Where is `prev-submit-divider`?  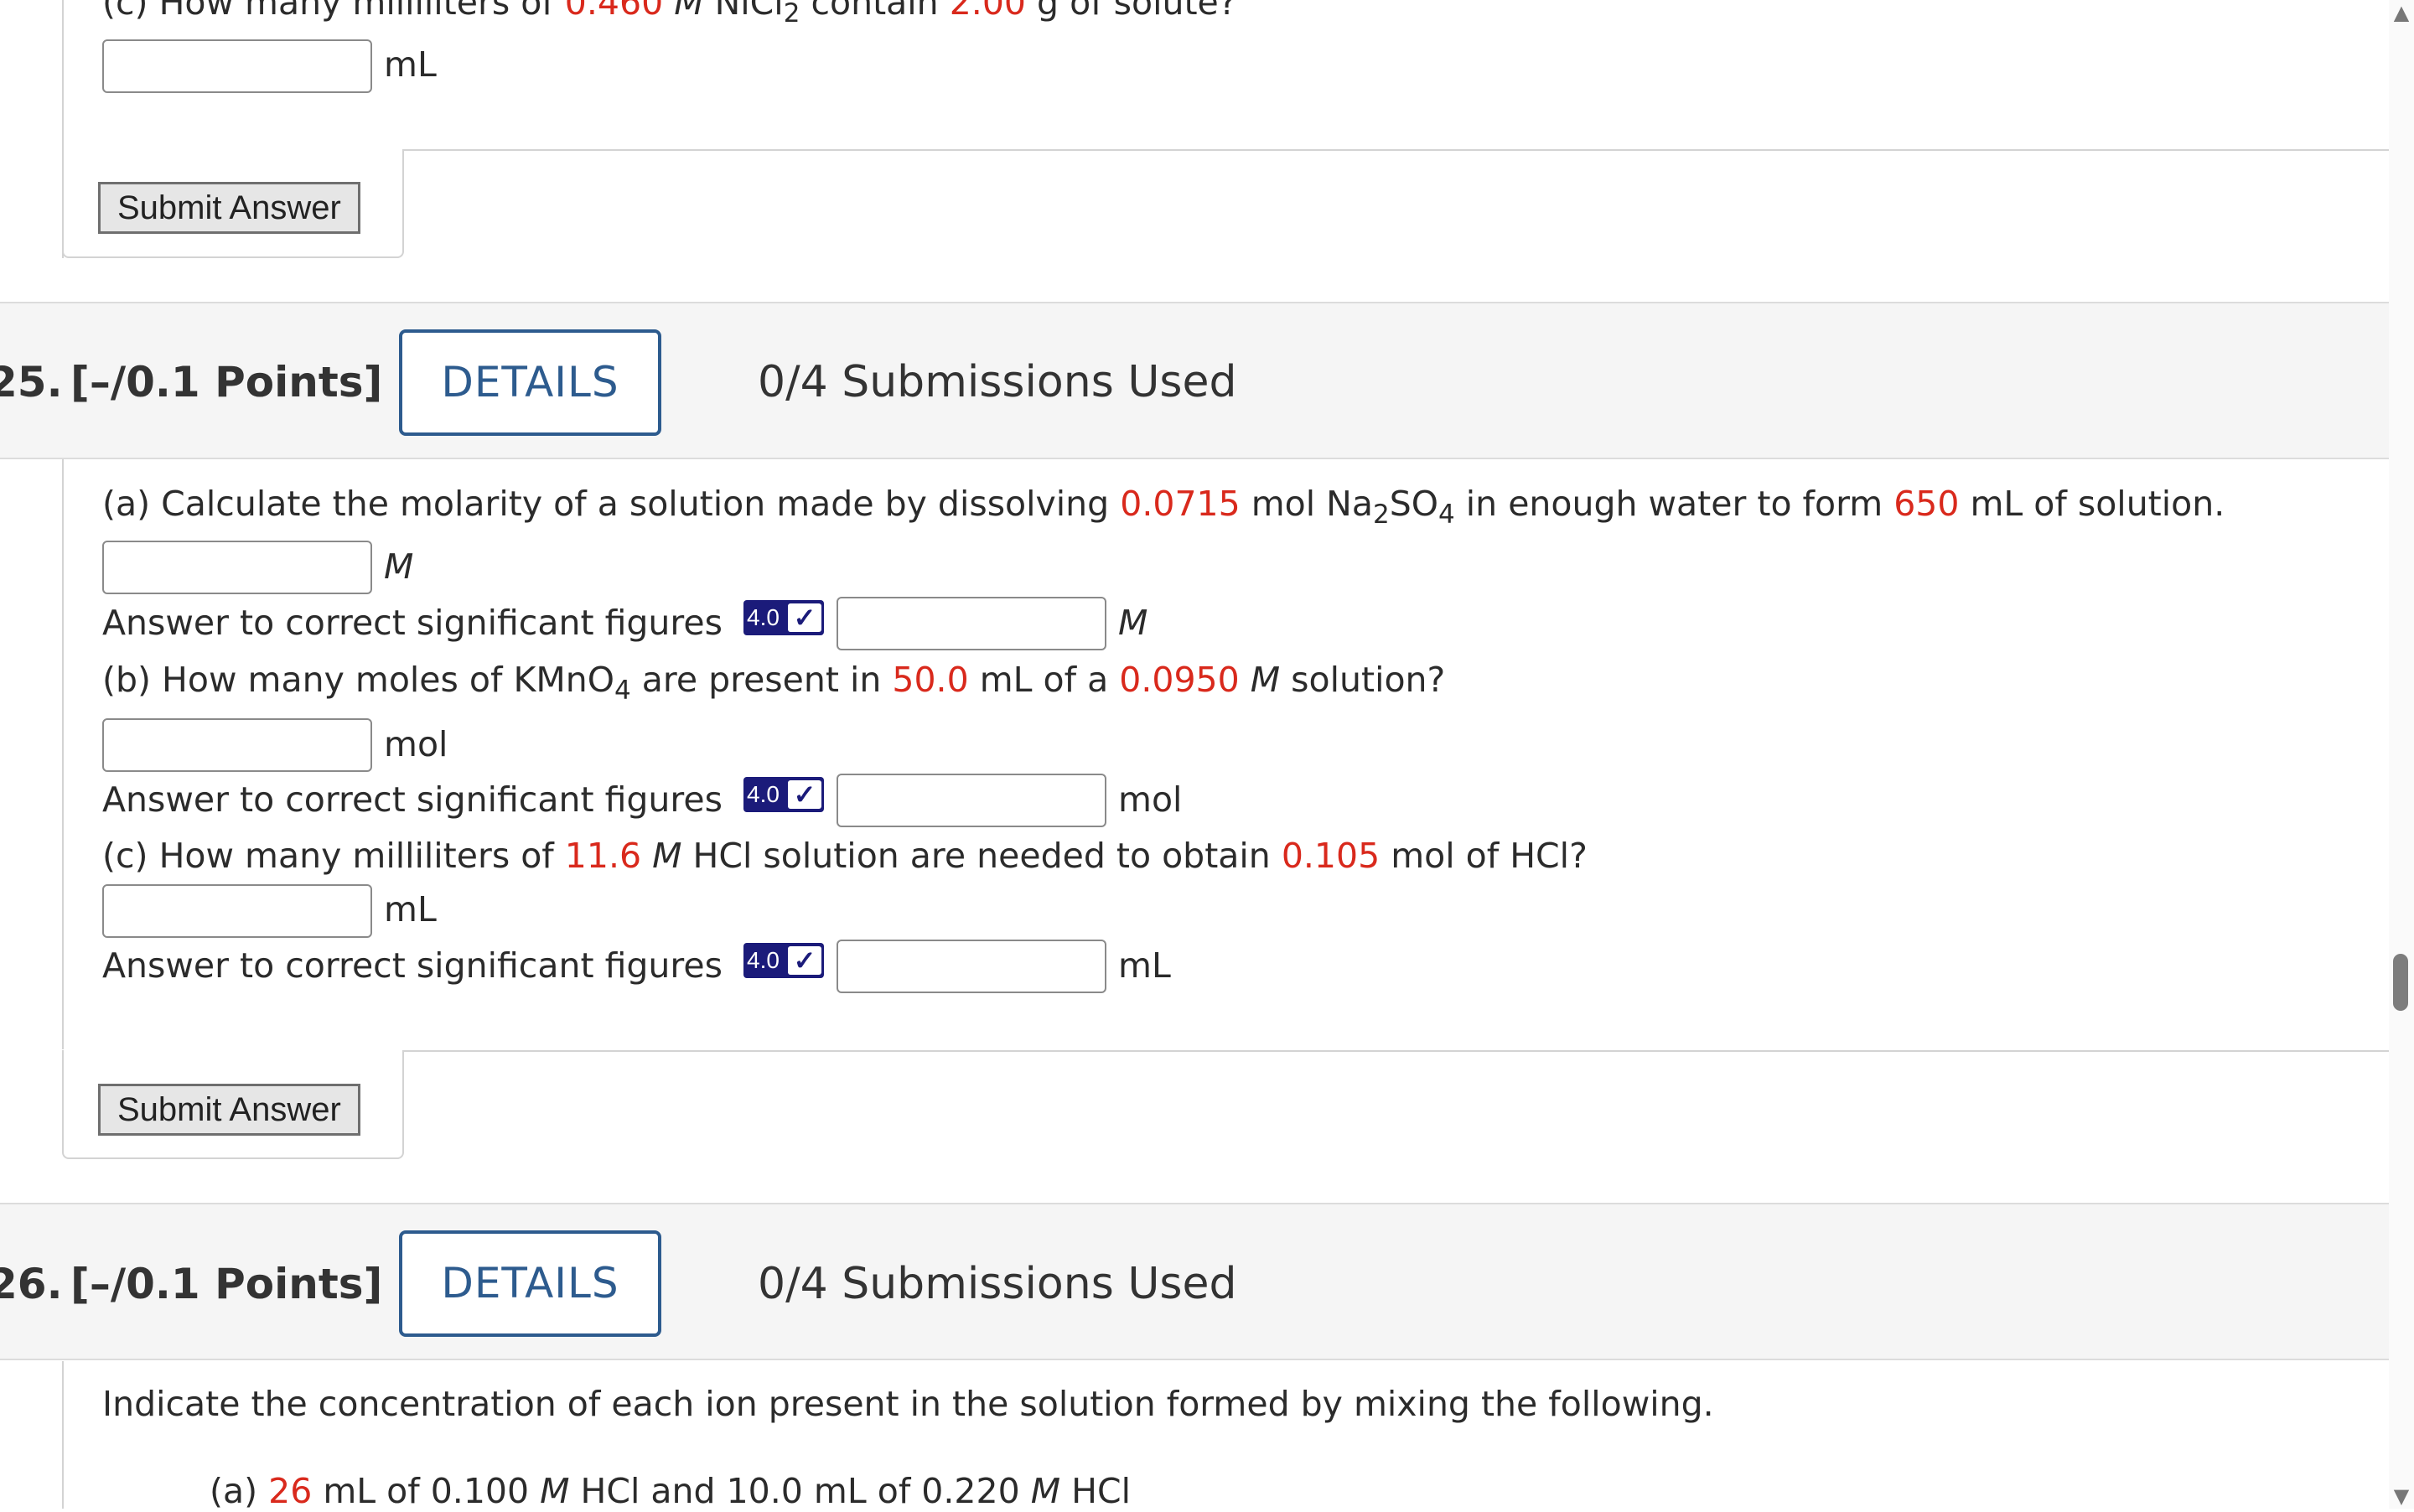
prev-submit-divider is located at coordinates (1397, 150).